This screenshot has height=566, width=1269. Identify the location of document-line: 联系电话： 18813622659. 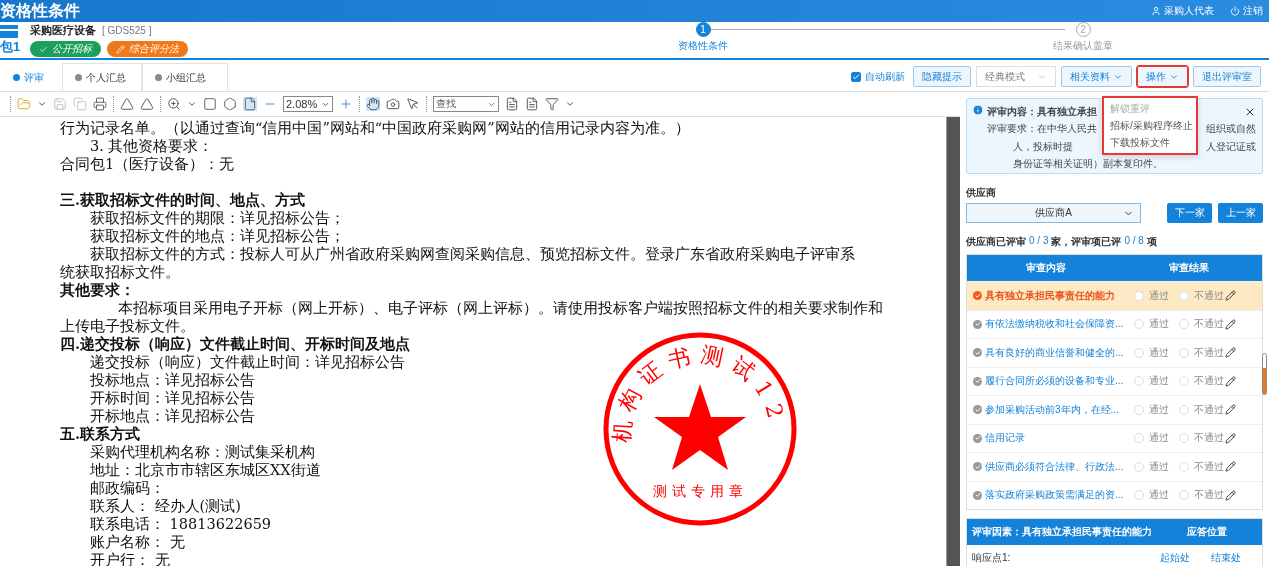
(180, 524).